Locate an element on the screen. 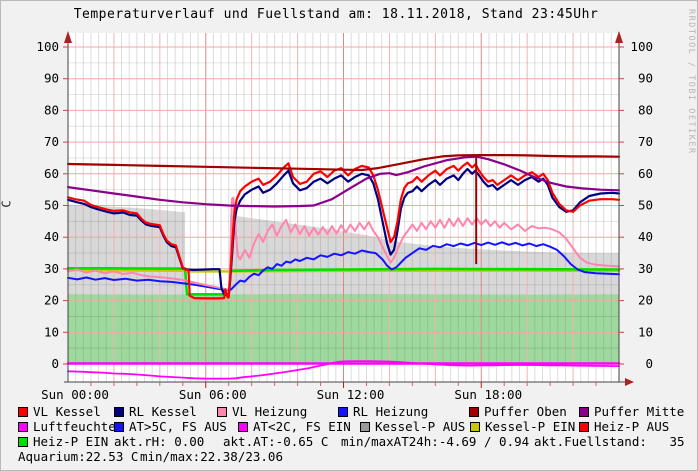 Image resolution: width=698 pixels, height=471 pixels. legend-item: RL Heizung is located at coordinates (383, 411).